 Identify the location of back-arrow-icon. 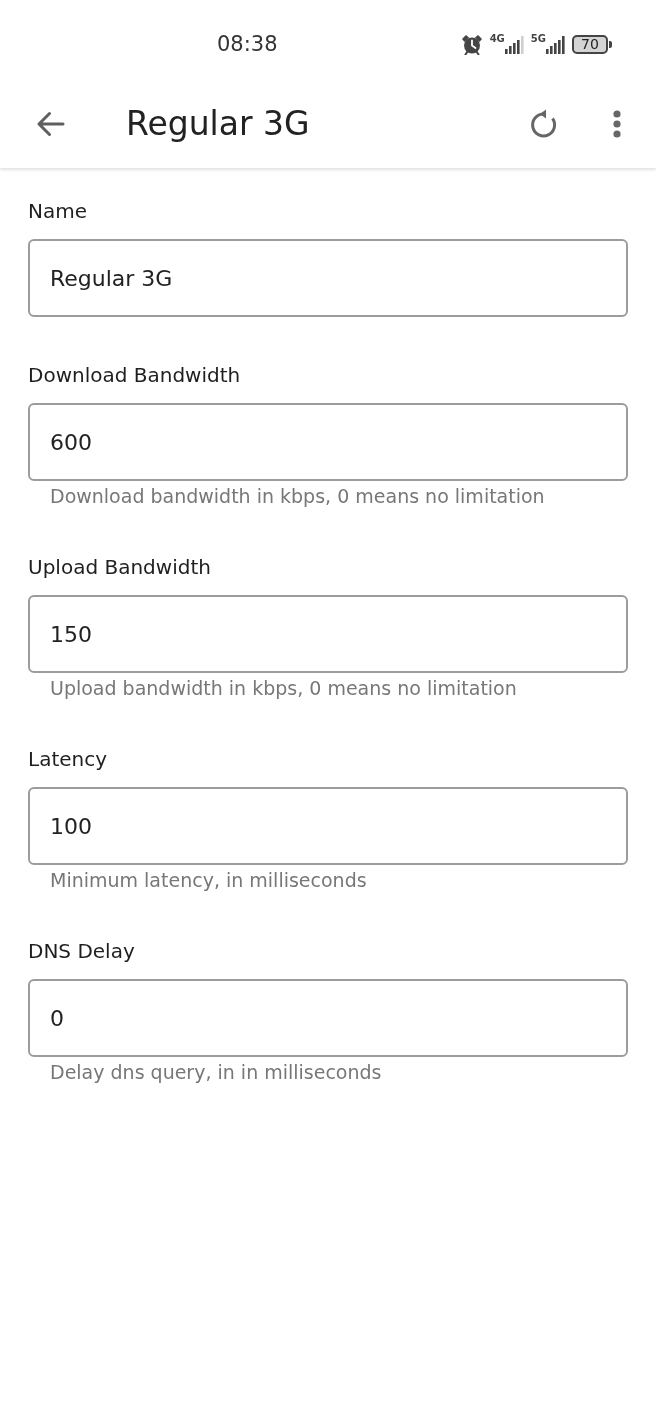
(50, 124).